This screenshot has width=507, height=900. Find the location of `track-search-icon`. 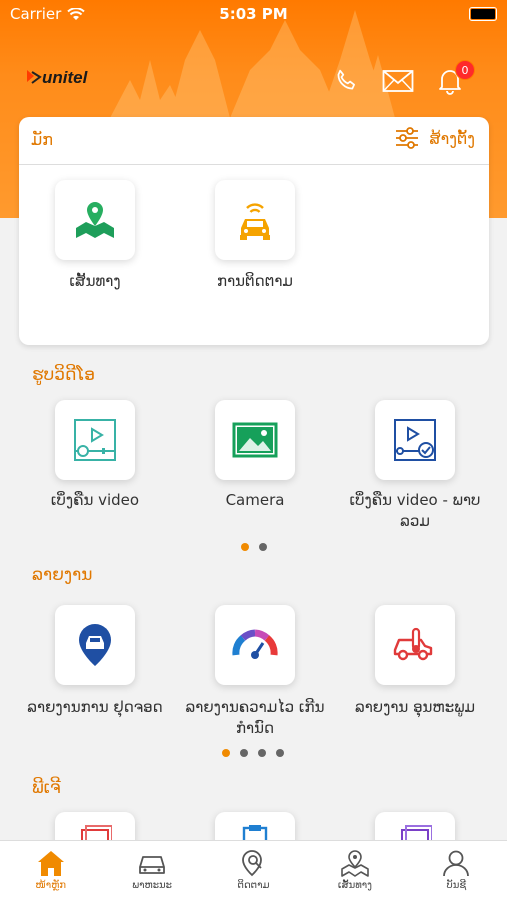

track-search-icon is located at coordinates (251, 863).